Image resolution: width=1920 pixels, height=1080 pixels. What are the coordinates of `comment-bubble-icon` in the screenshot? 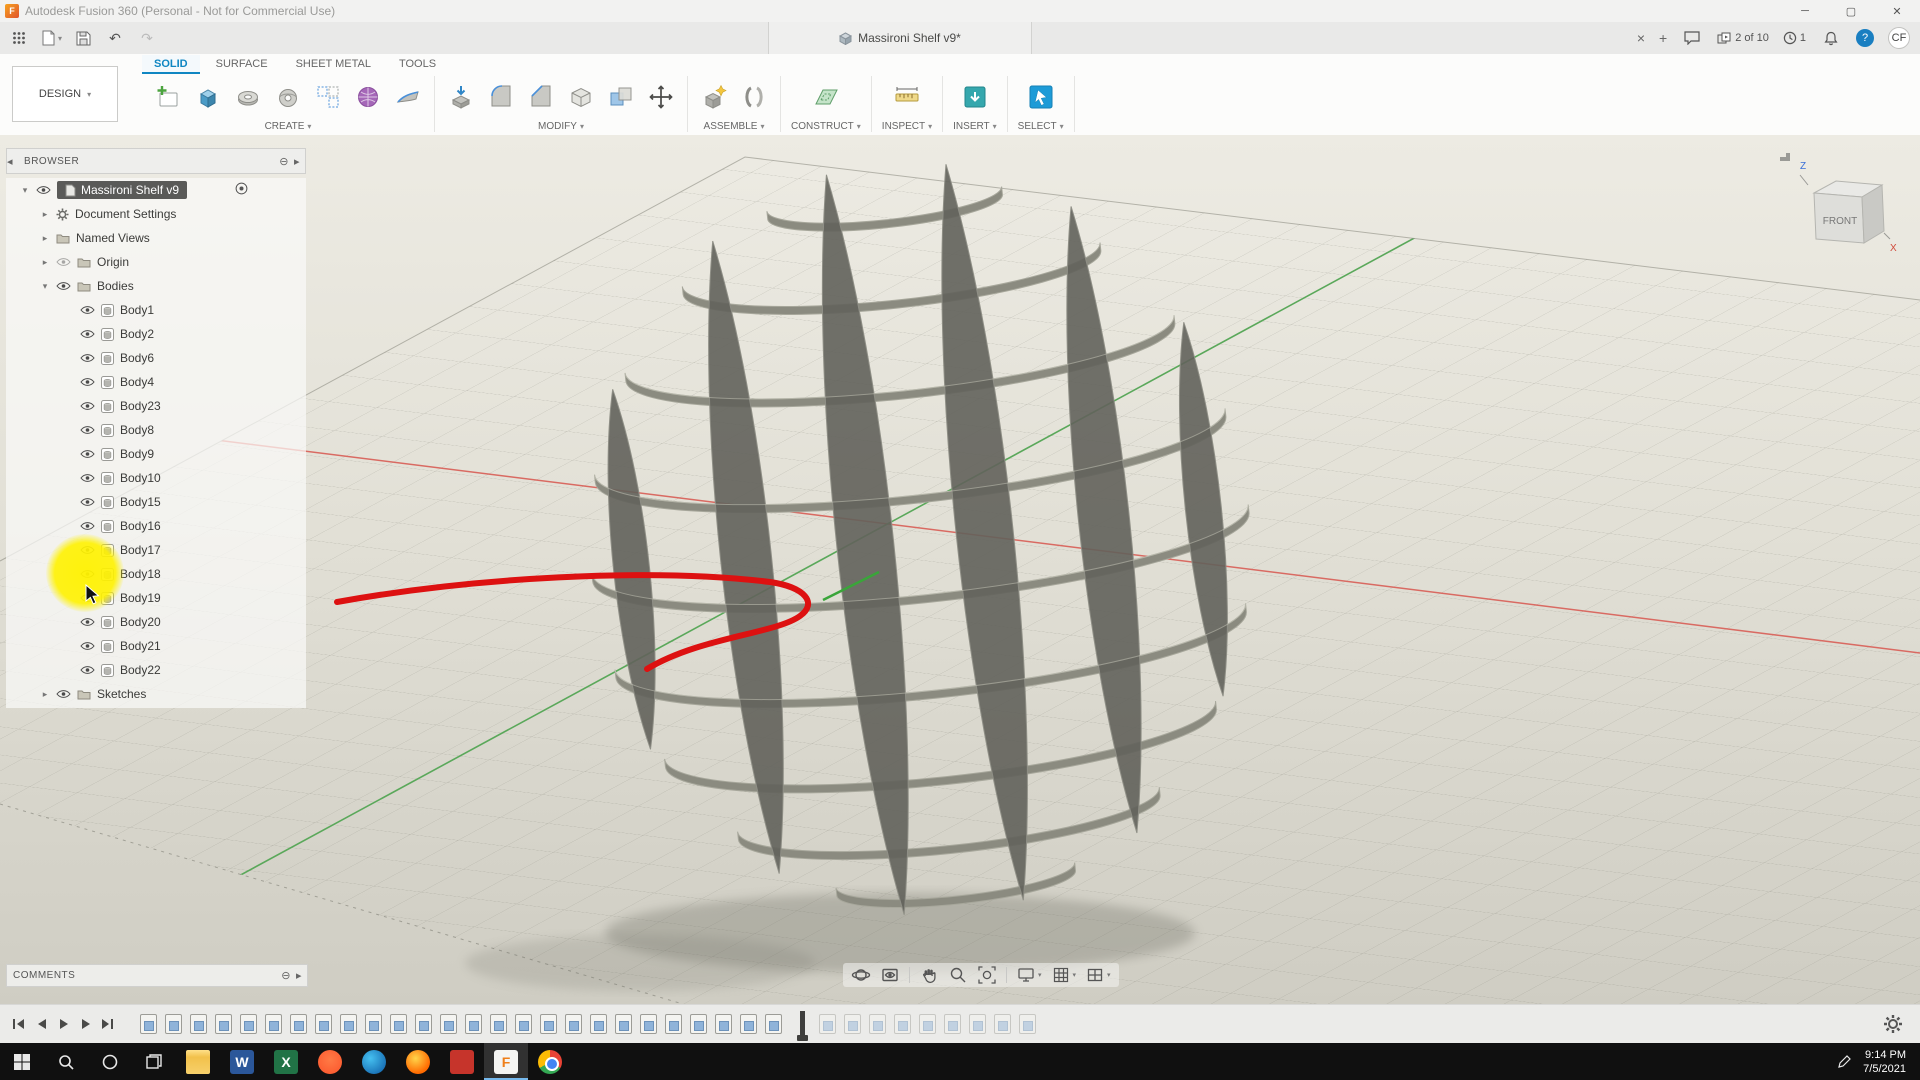 It's located at (1692, 38).